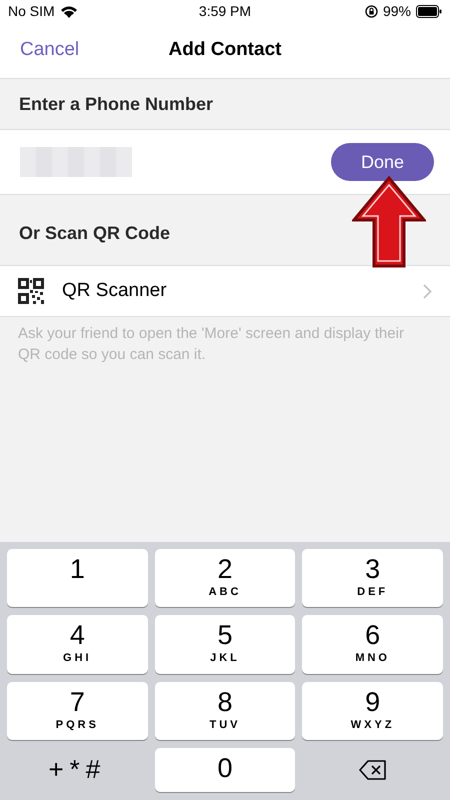 This screenshot has height=800, width=450. What do you see at coordinates (77, 770) in the screenshot?
I see `symbols-key: +*#` at bounding box center [77, 770].